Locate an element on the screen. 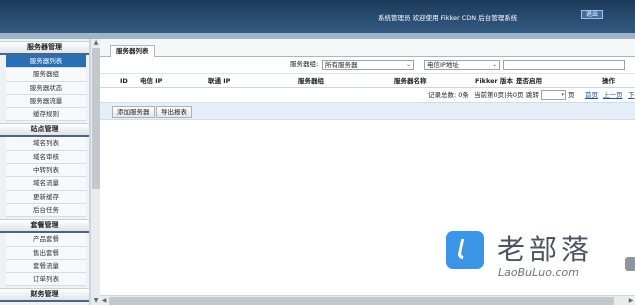 The image size is (635, 305). scrollbar-thumb is located at coordinates (96, 118).